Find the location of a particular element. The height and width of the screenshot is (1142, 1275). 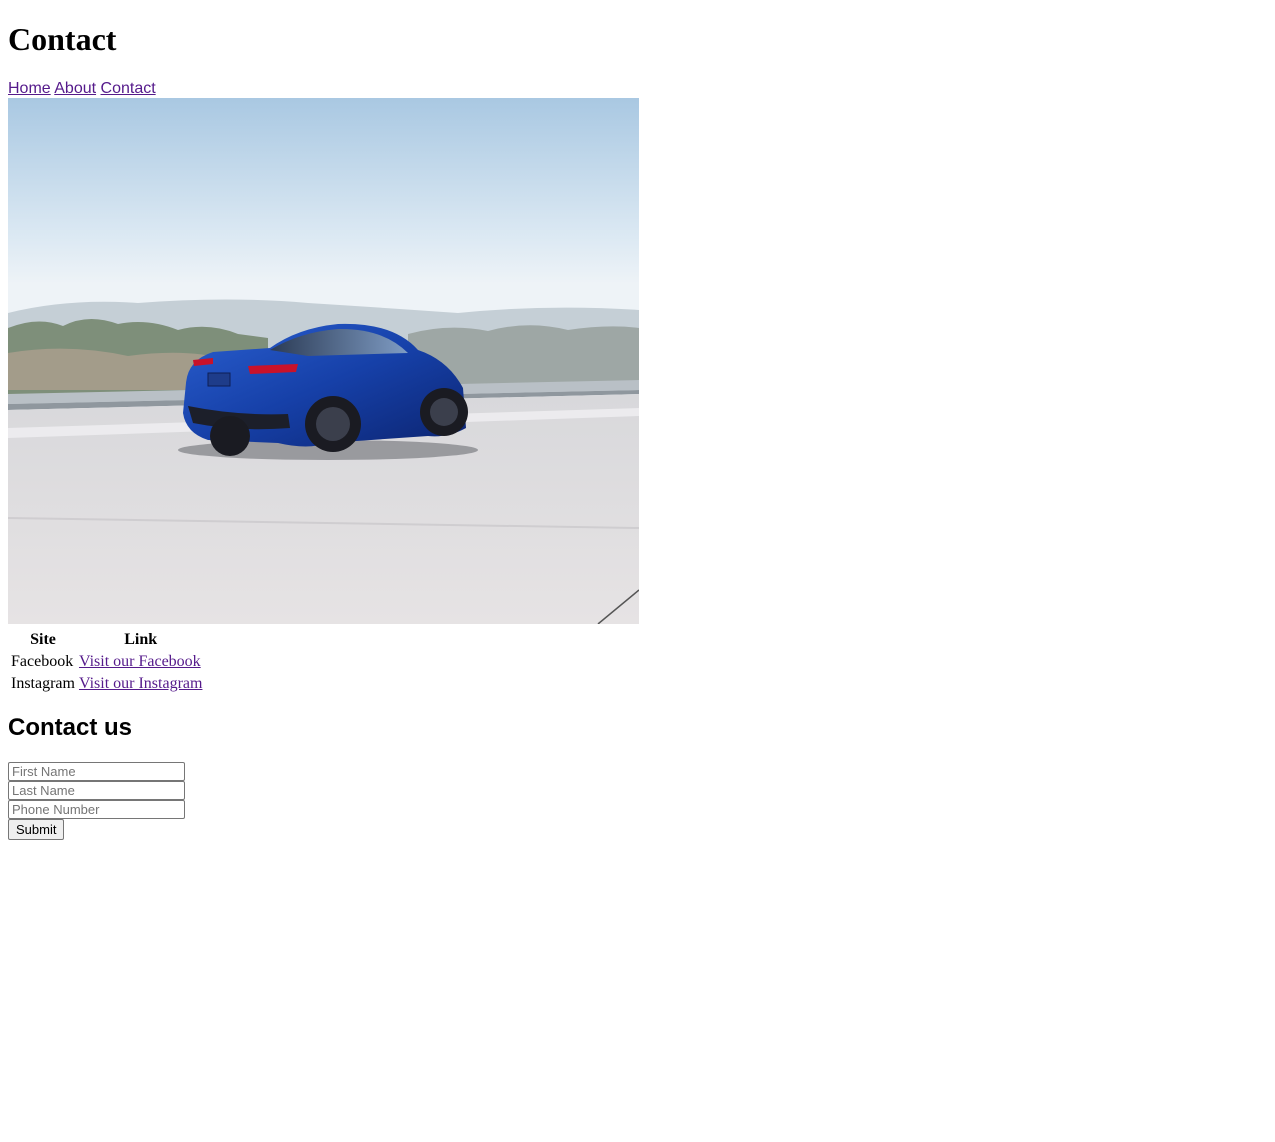

first-name-input is located at coordinates (96, 771).